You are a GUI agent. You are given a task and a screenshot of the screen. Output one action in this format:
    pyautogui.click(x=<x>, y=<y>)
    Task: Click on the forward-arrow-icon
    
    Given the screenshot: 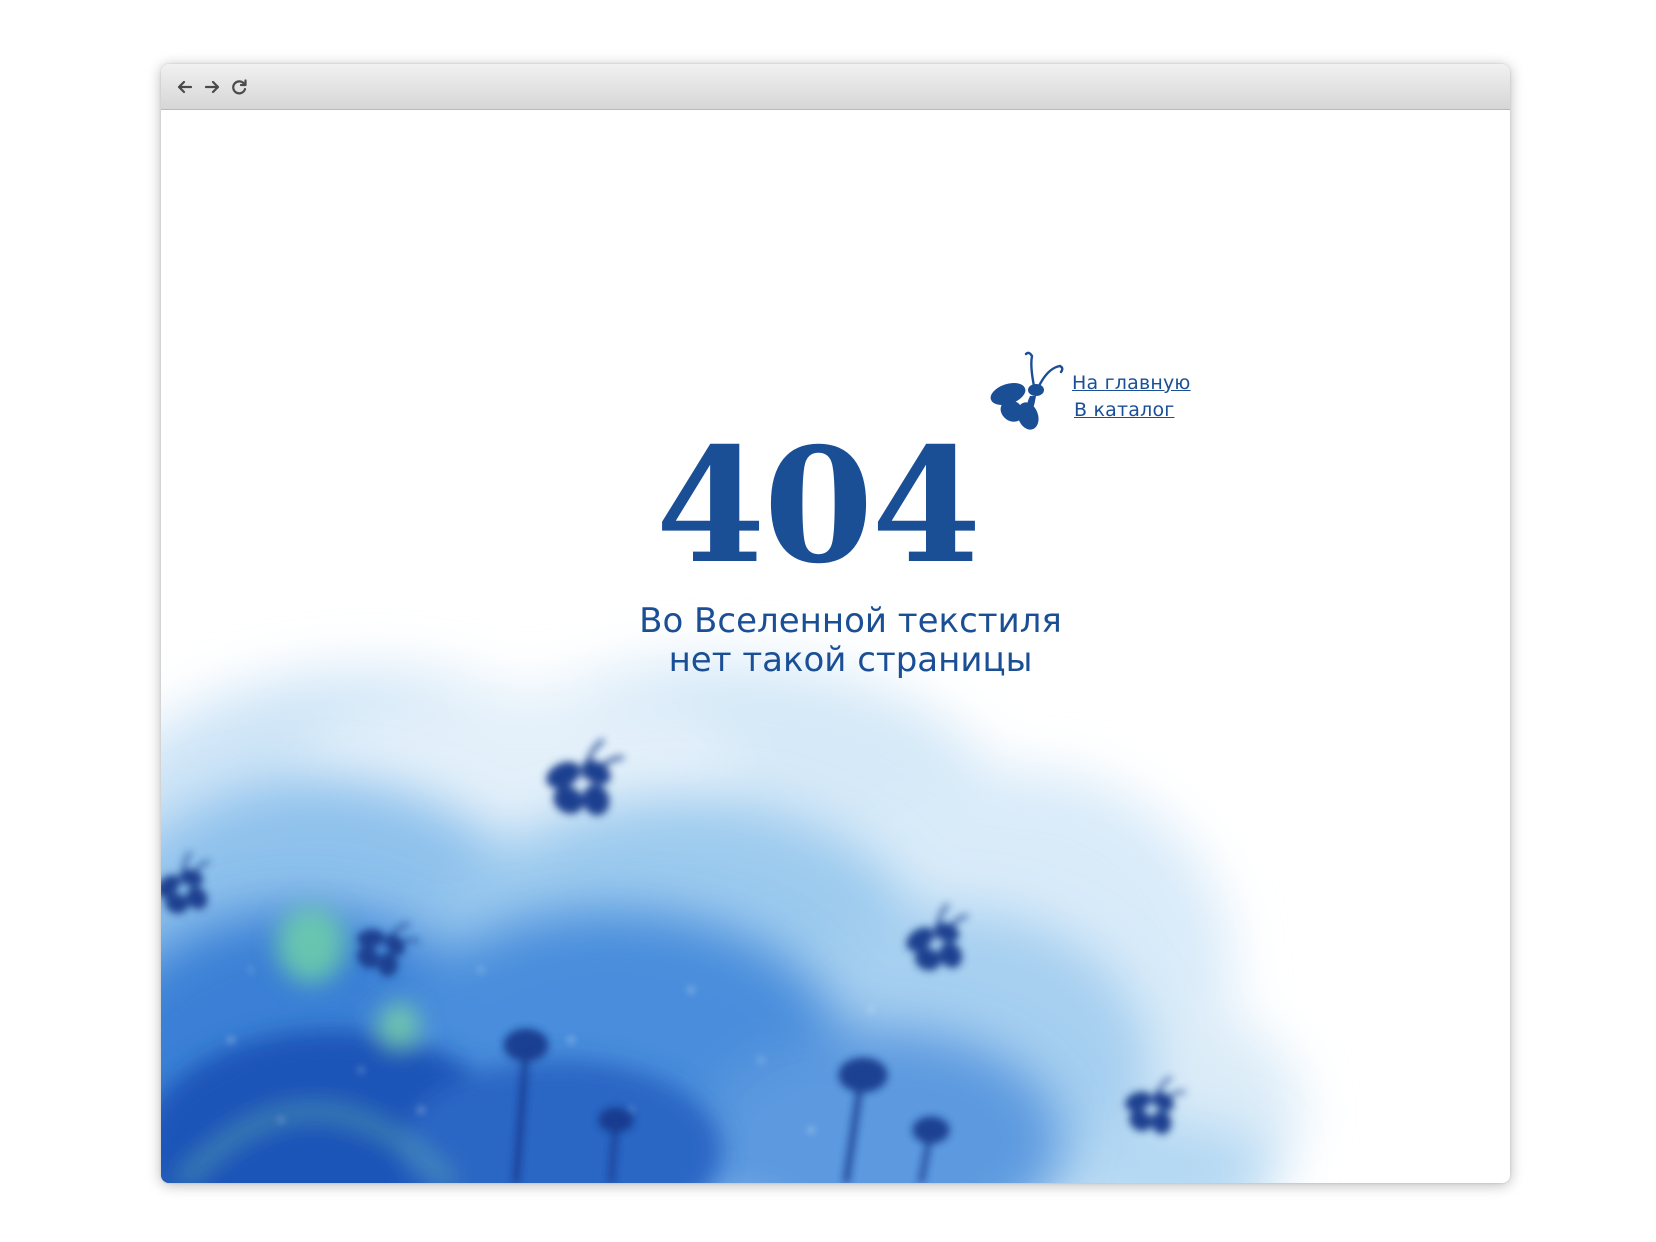 What is the action you would take?
    pyautogui.click(x=212, y=87)
    